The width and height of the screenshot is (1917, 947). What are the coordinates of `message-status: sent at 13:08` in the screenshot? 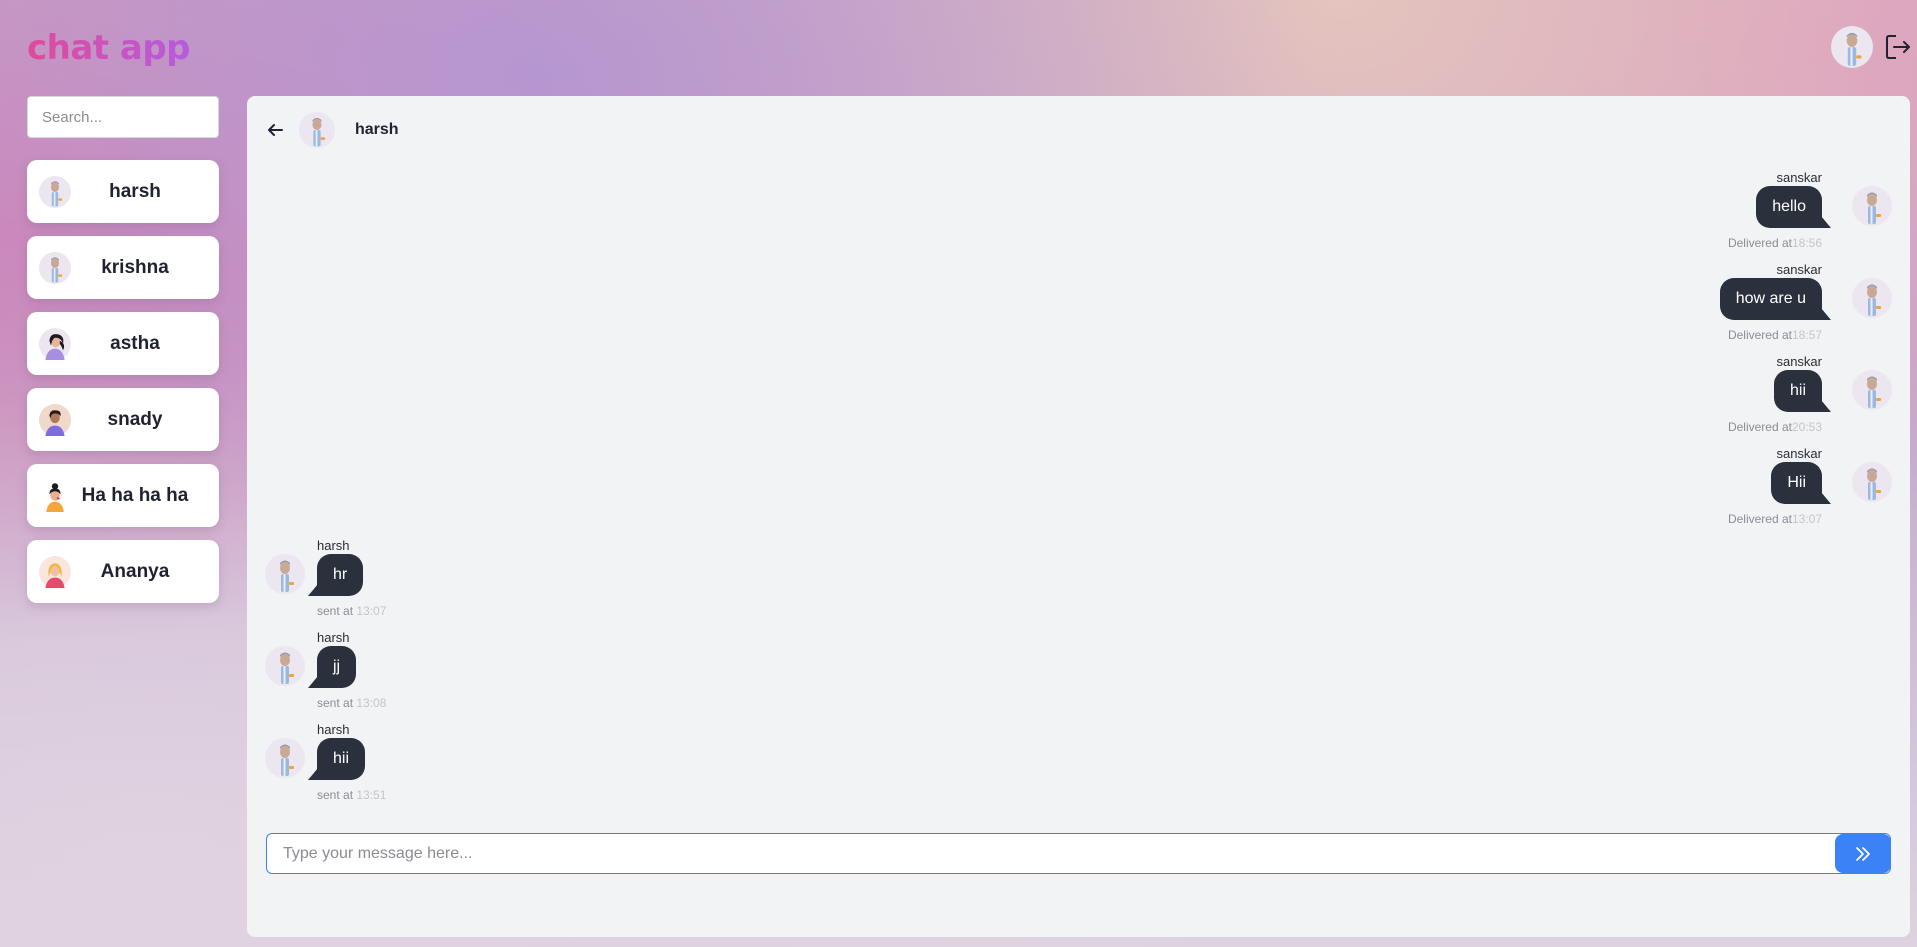 It's located at (351, 703).